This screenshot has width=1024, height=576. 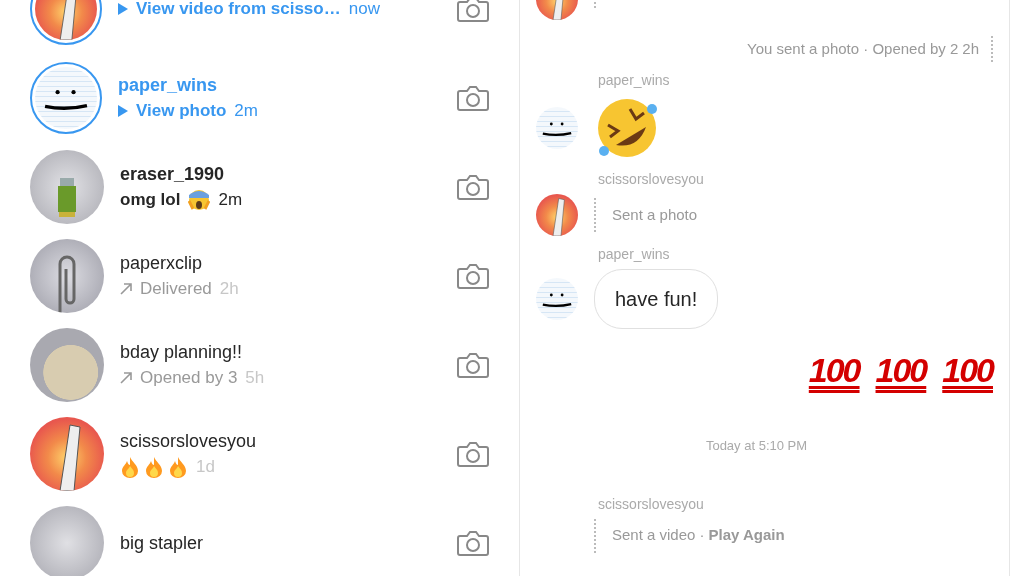 I want to click on timestamp: 1d, so click(x=205, y=466).